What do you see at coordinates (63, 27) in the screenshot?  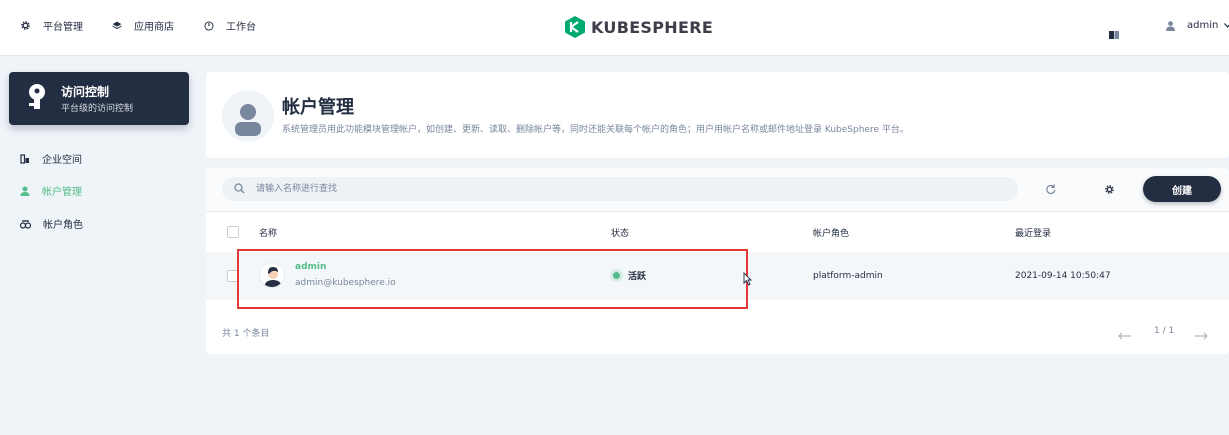 I see `nav-label: 平台管理` at bounding box center [63, 27].